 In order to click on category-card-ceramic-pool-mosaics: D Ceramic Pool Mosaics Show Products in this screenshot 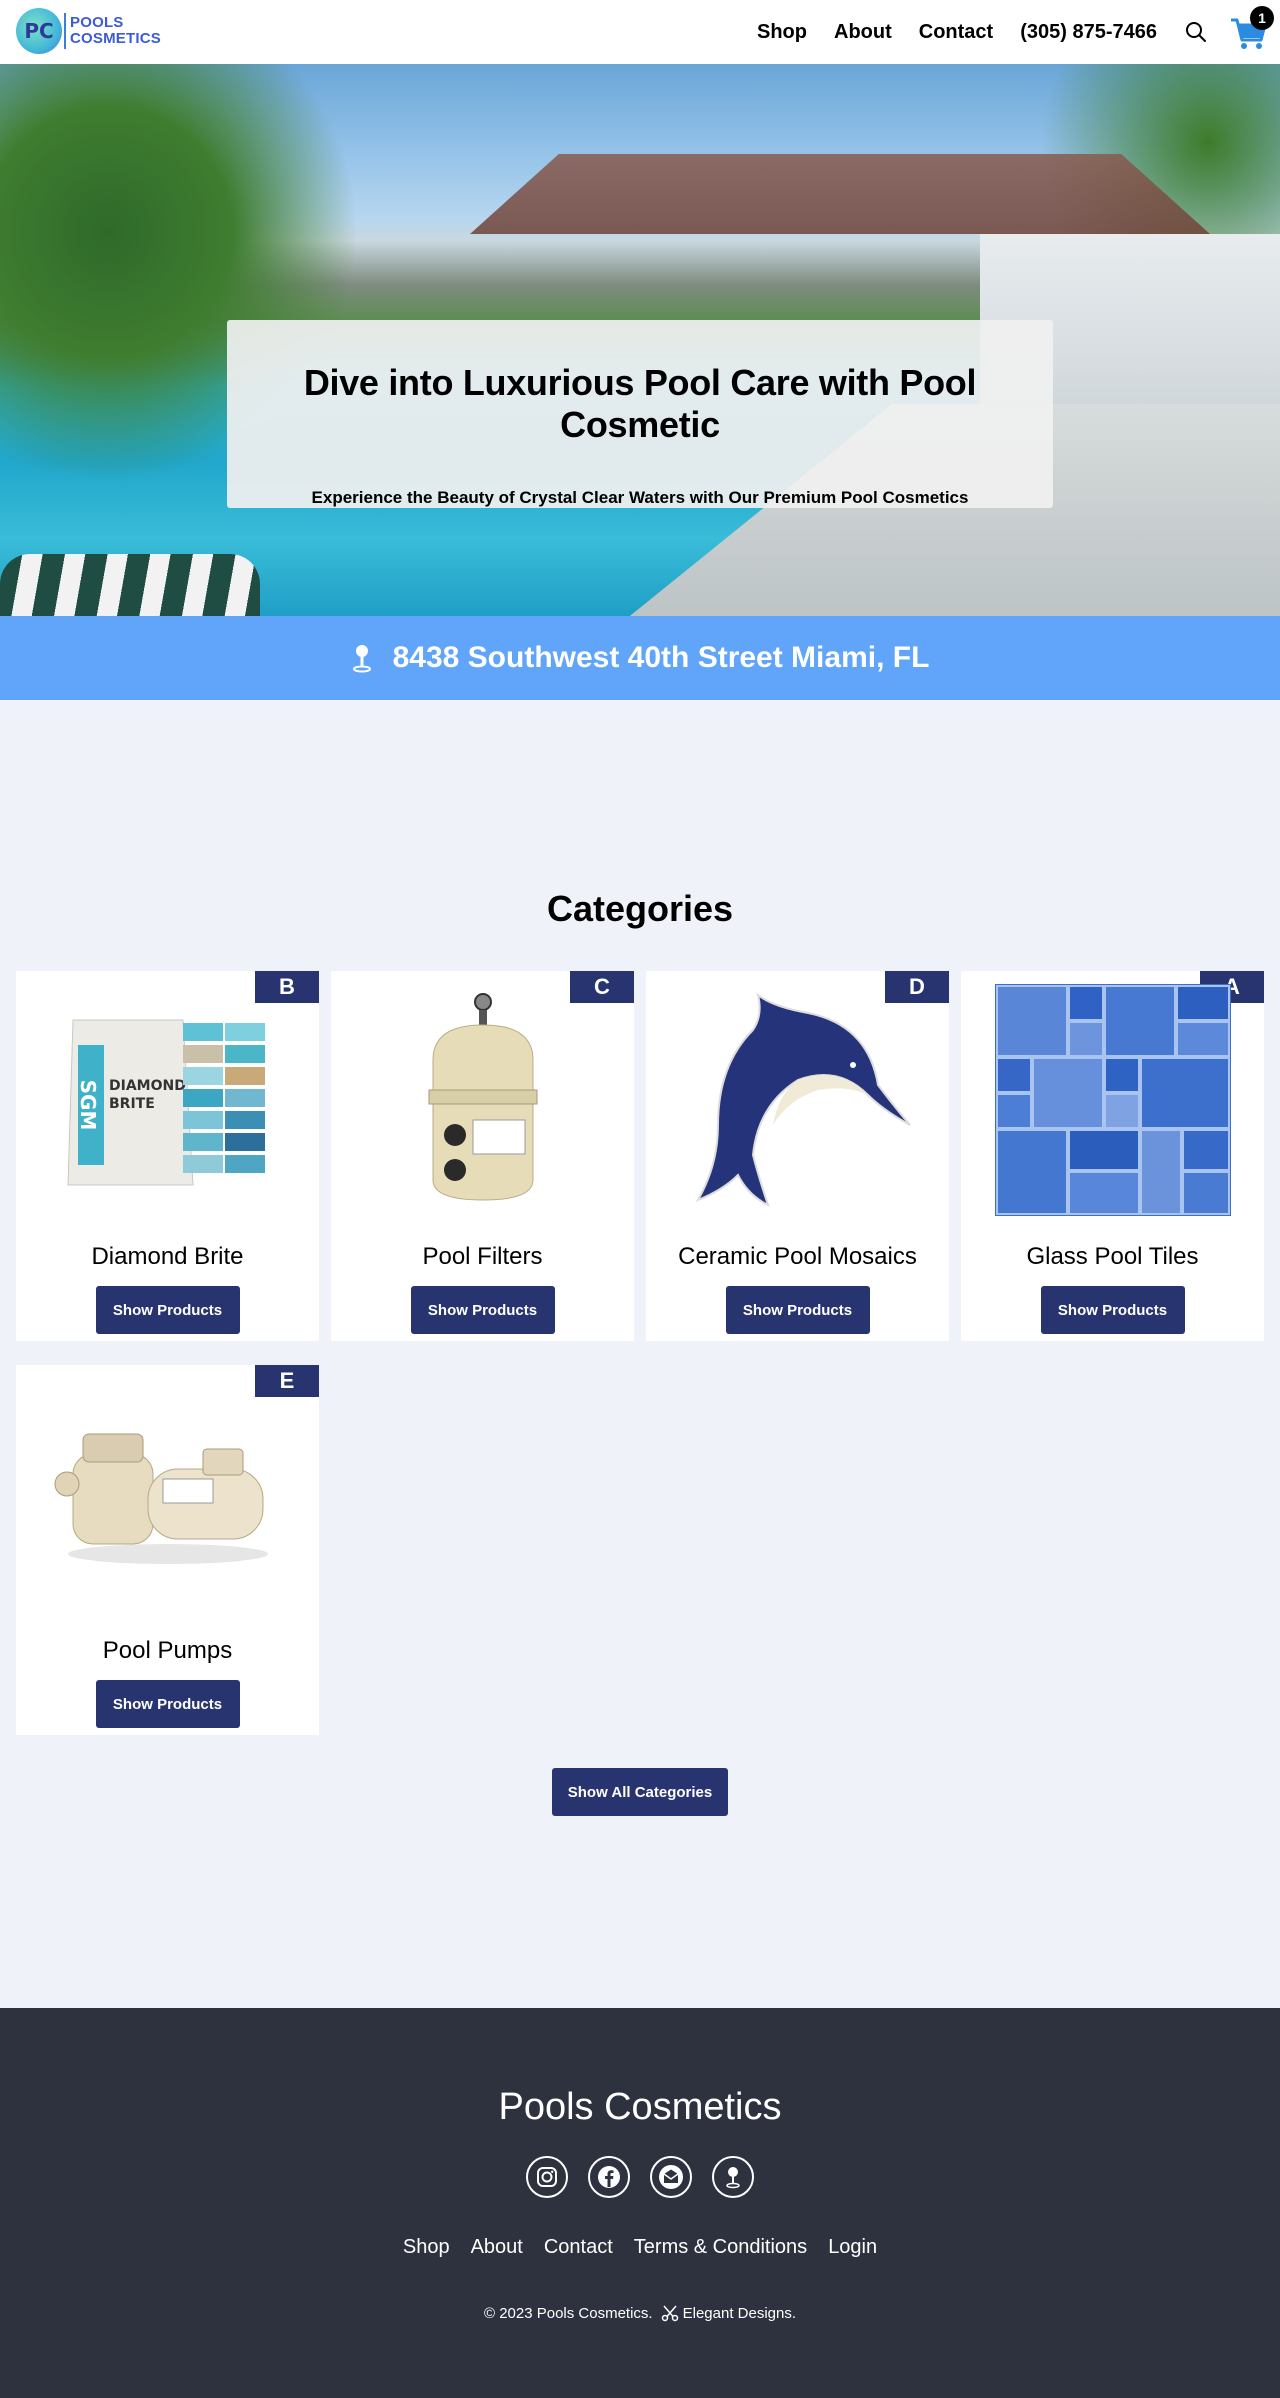, I will do `click(797, 1156)`.